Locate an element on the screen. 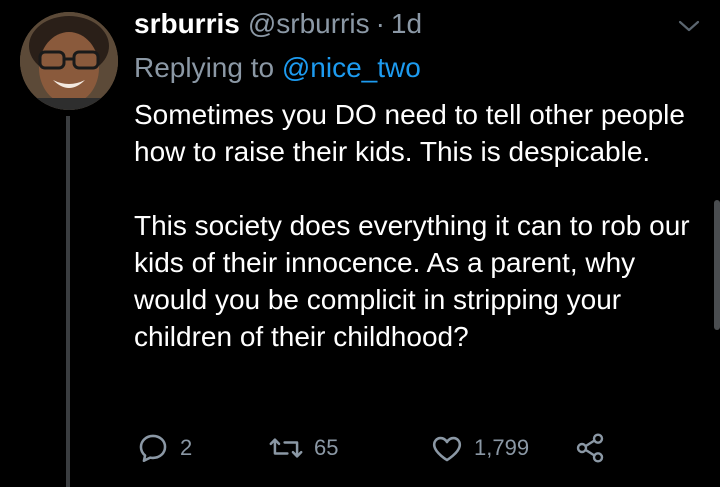 Image resolution: width=720 pixels, height=487 pixels. replying-mention: @nice_two is located at coordinates (351, 67).